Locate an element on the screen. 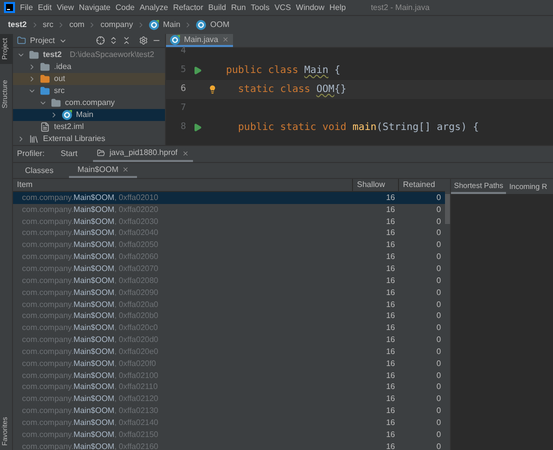 This screenshot has height=450, width=553. window-title: test2 - Main.java is located at coordinates (400, 8).